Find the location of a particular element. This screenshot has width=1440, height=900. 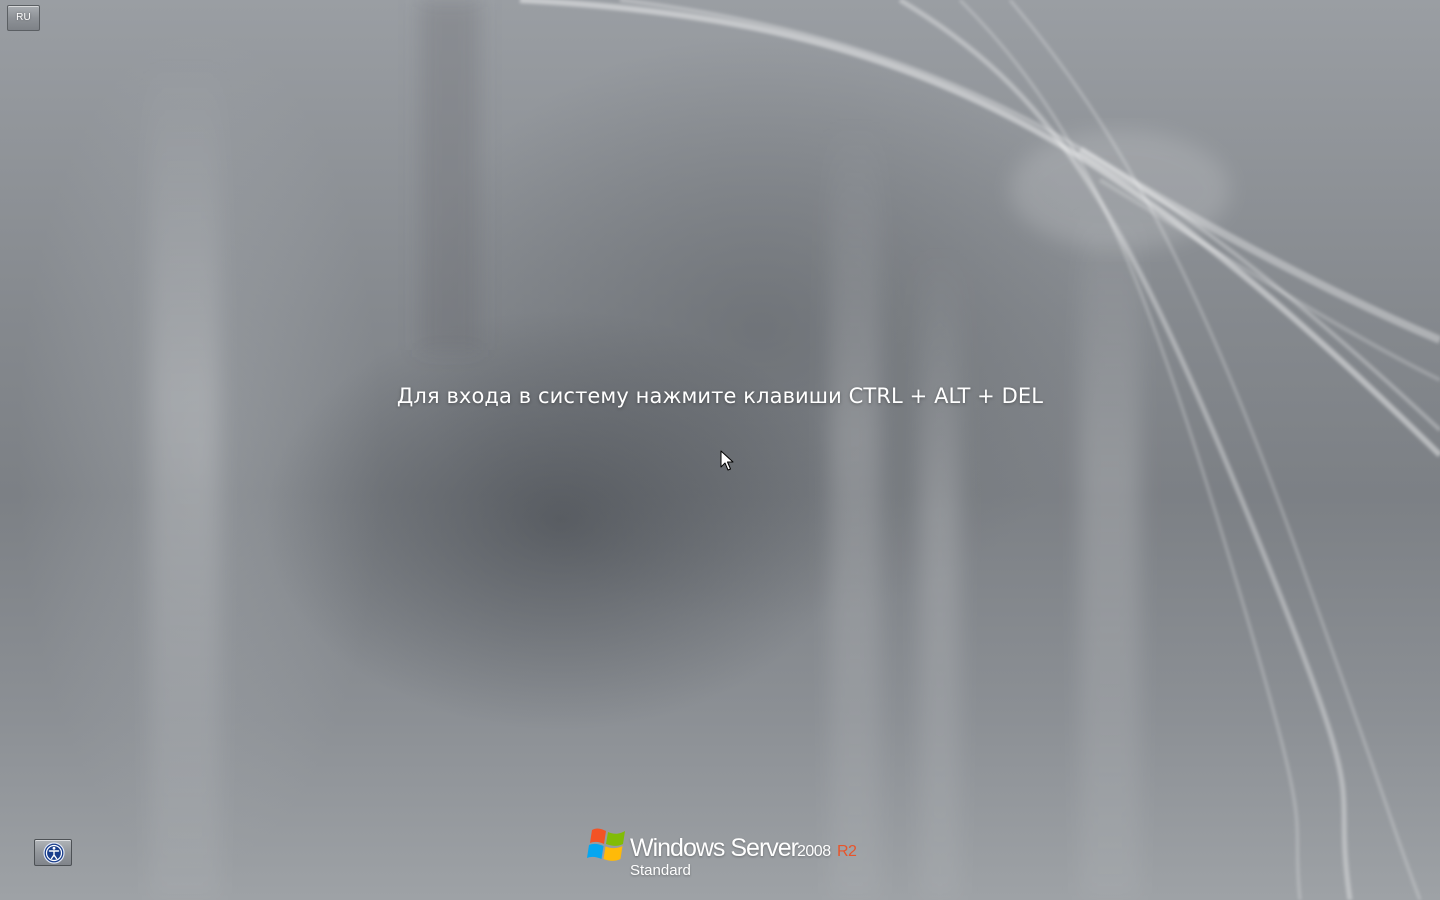

windows-server-logo: Windows Server 2008 R2 Standard is located at coordinates (727, 854).